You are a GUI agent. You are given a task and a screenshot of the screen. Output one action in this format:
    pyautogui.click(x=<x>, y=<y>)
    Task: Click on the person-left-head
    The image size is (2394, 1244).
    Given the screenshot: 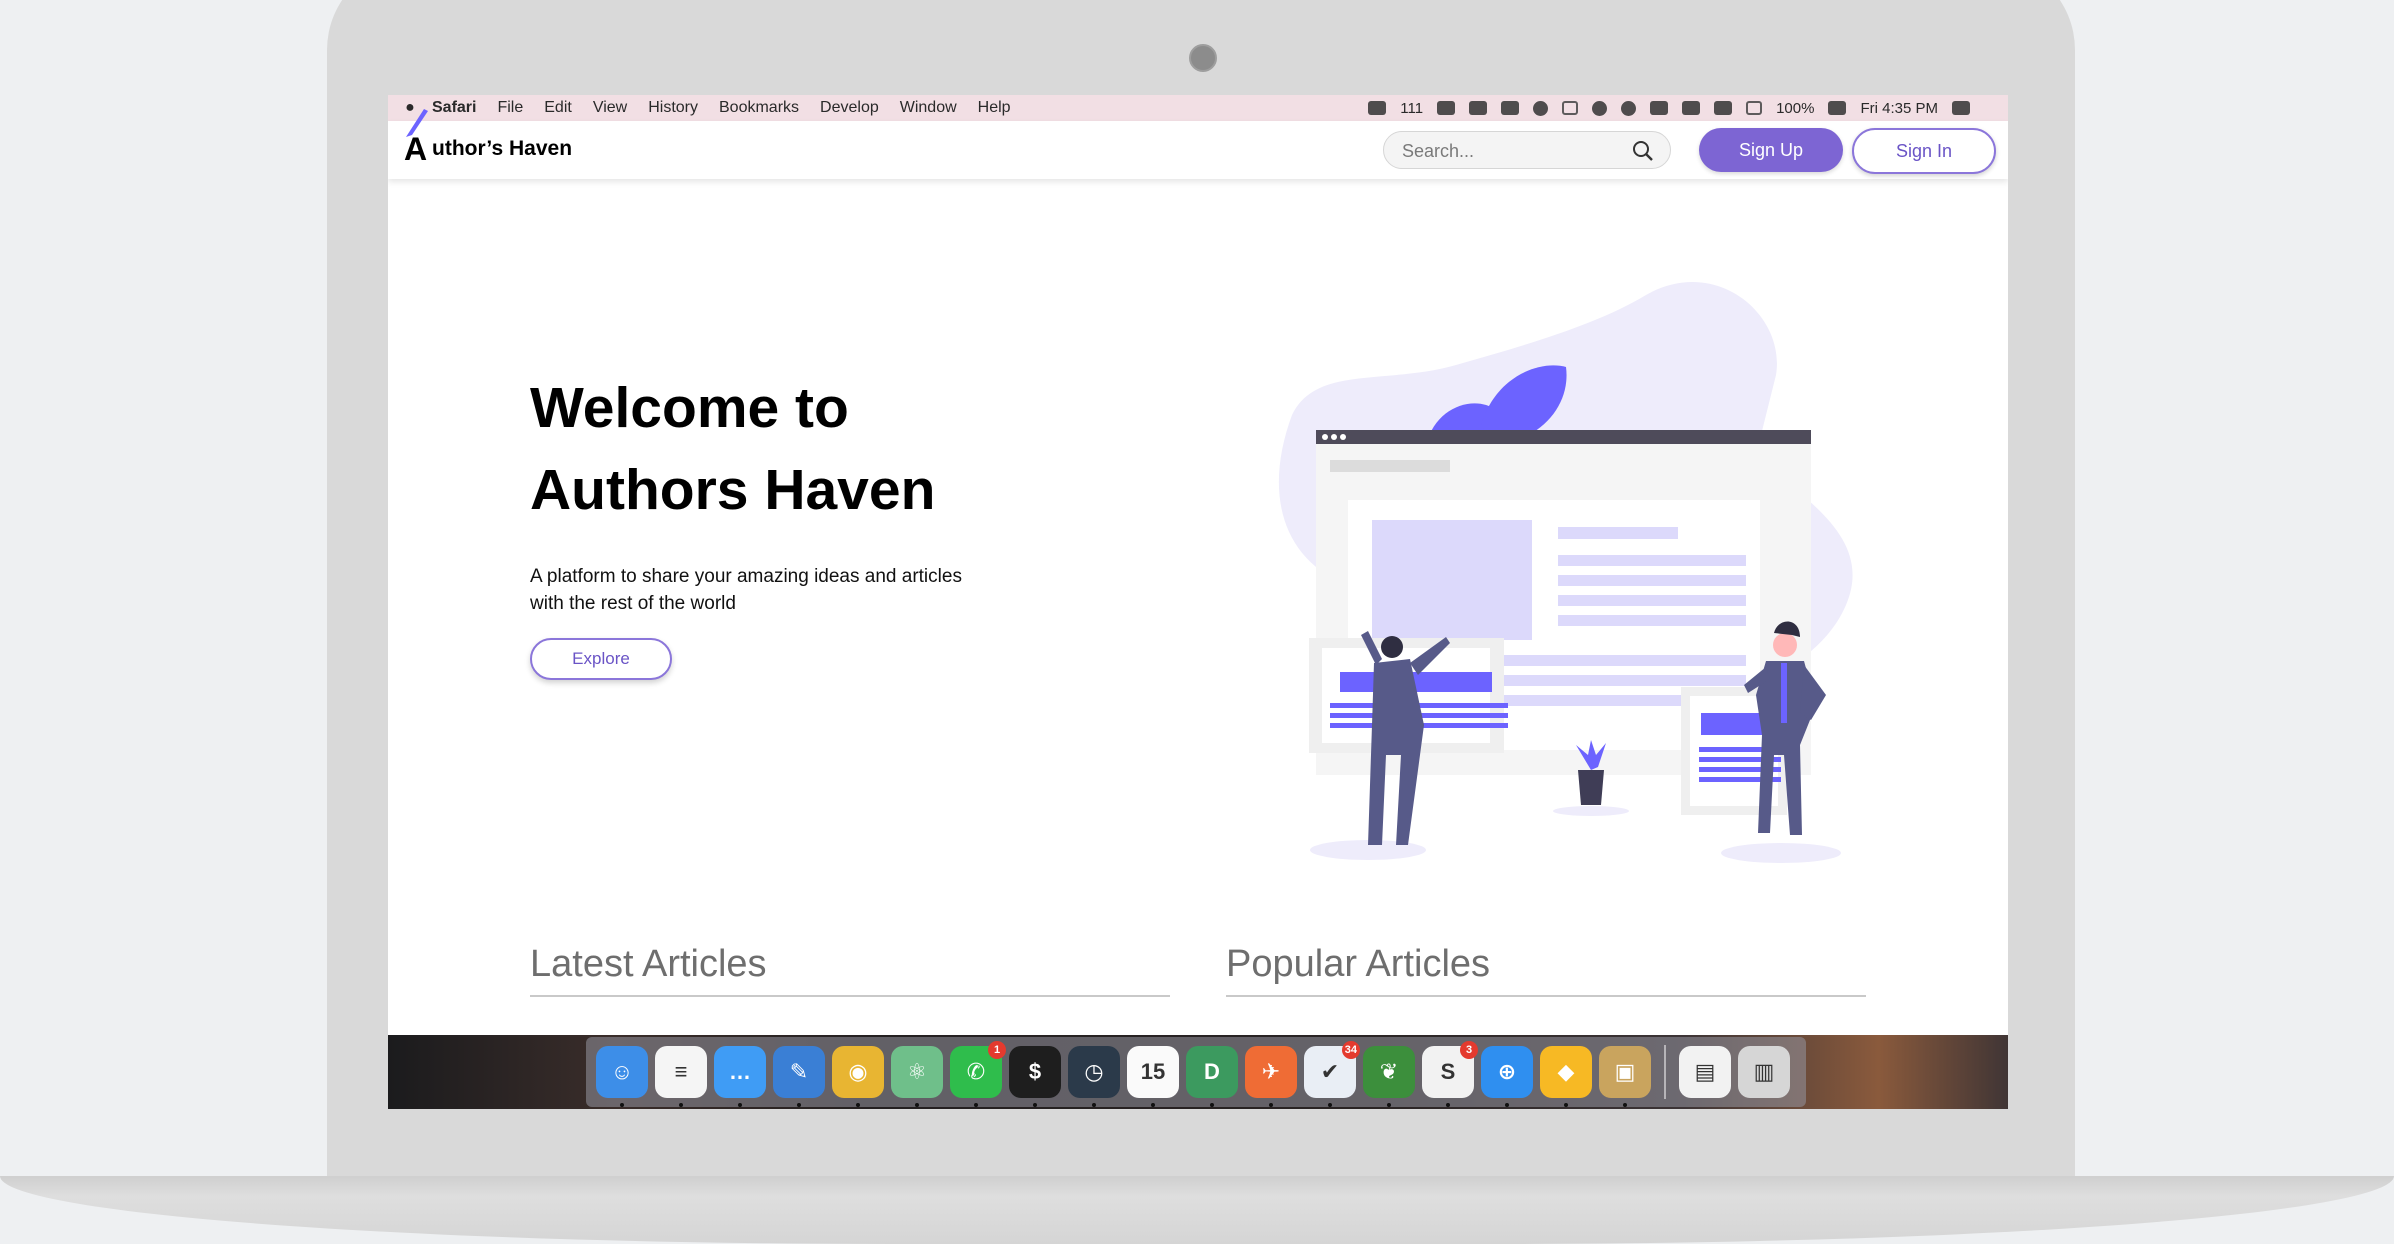 What is the action you would take?
    pyautogui.click(x=1392, y=647)
    